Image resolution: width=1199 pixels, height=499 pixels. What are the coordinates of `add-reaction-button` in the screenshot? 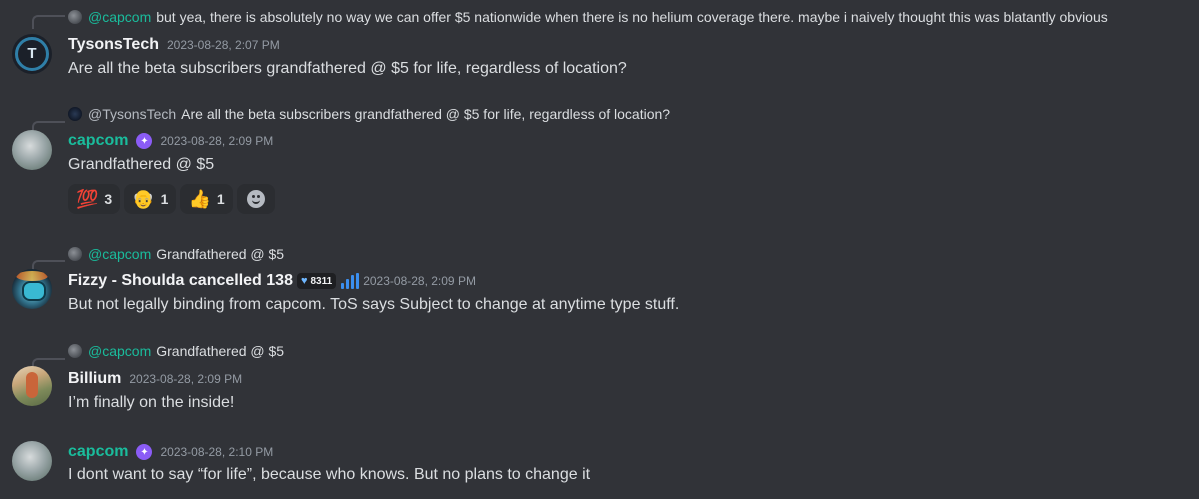 It's located at (255, 199).